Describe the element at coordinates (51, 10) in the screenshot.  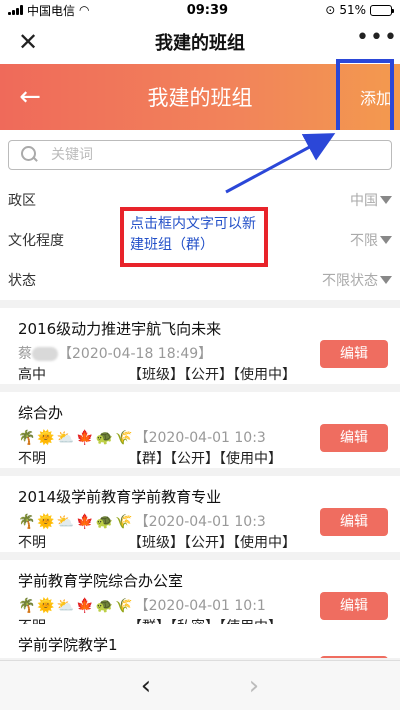
I see `carrier-label: 中国电信` at that location.